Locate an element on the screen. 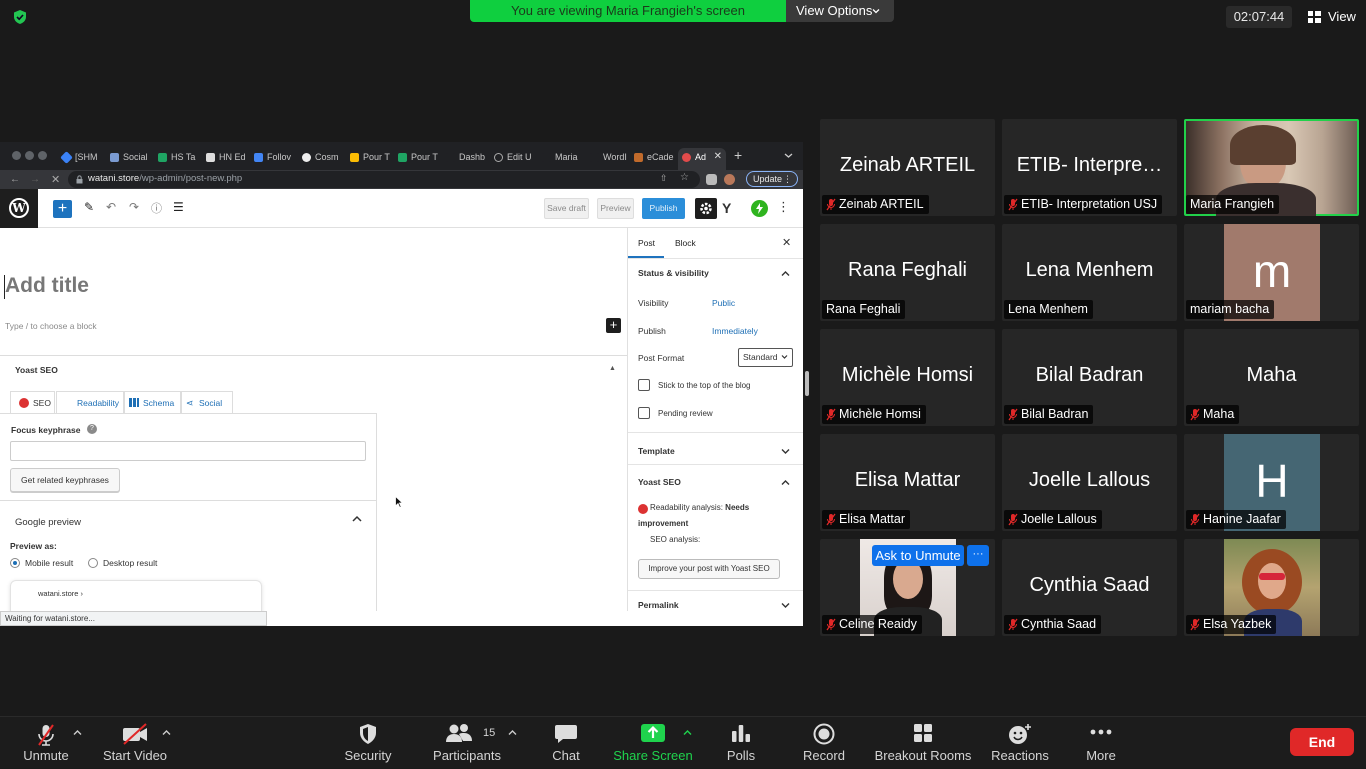 This screenshot has width=1366, height=769. mobile-result-radio is located at coordinates (15, 563).